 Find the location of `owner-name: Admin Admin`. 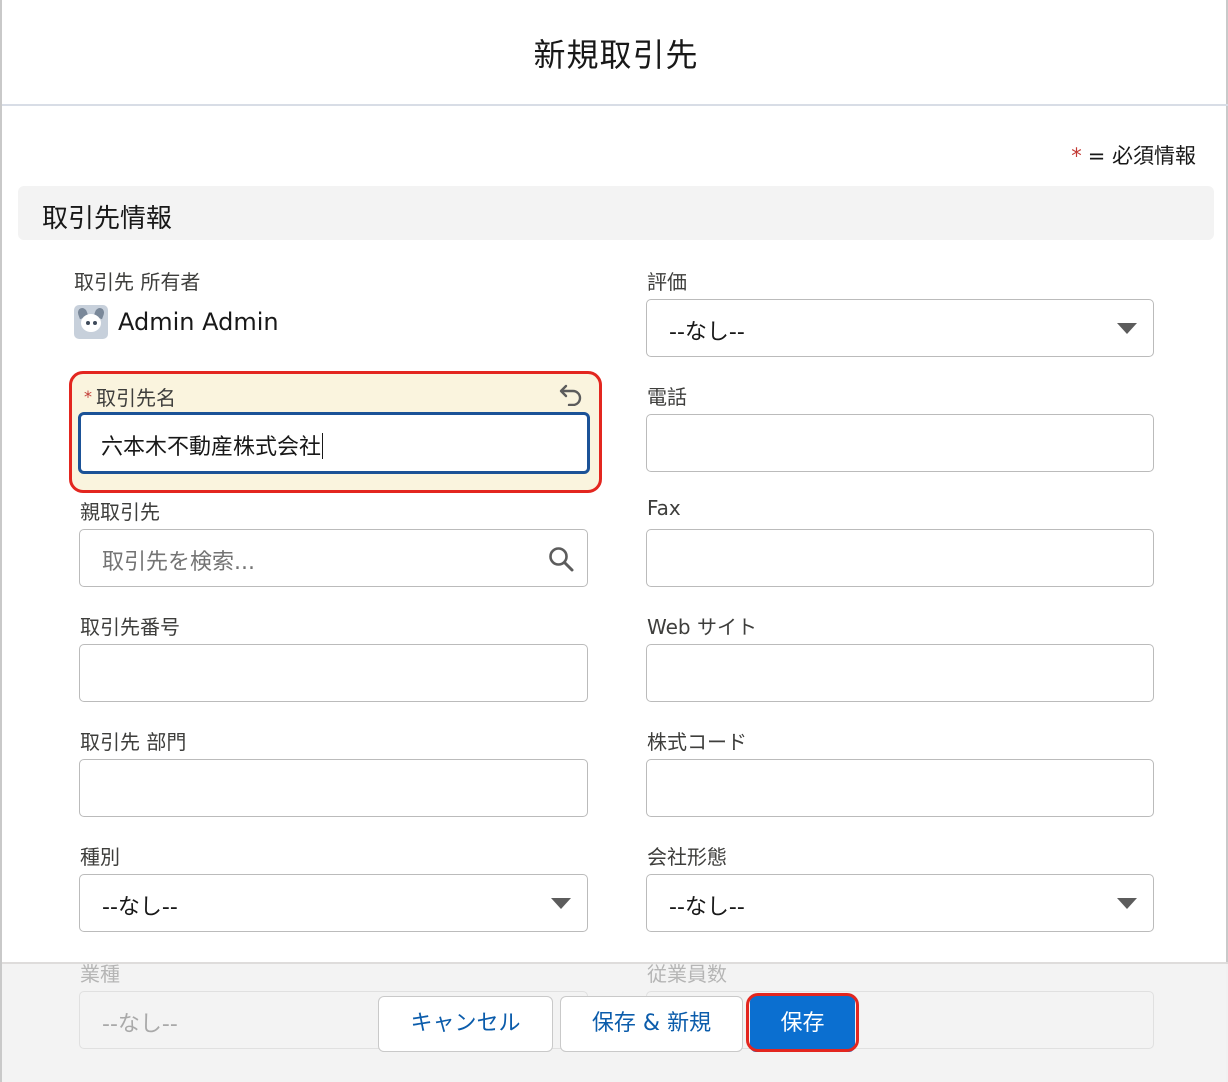

owner-name: Admin Admin is located at coordinates (198, 322).